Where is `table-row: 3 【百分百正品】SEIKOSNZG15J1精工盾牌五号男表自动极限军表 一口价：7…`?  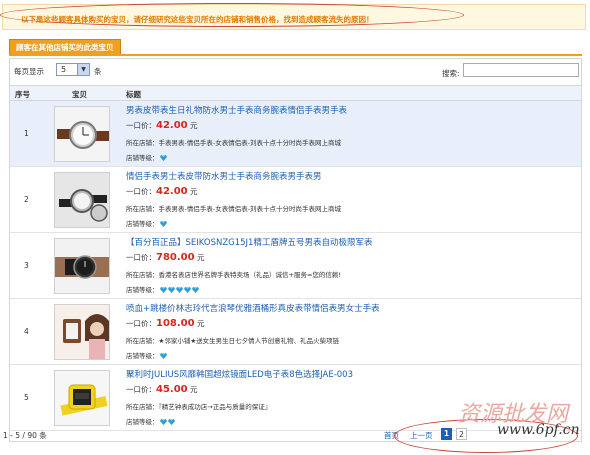
table-row: 3 【百分百正品】SEIKOSNZG15J1精工盾牌五号男表自动极限军表 一口价：7… is located at coordinates (295, 266).